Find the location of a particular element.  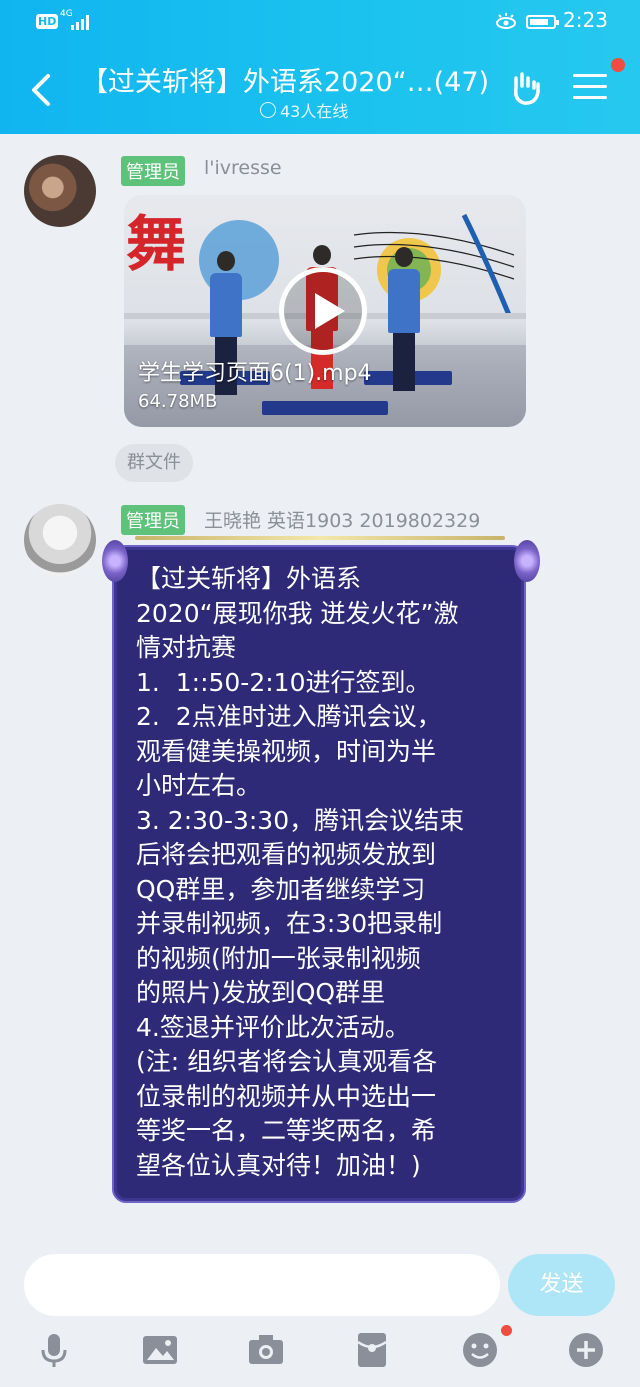

play-icon is located at coordinates (323, 311).